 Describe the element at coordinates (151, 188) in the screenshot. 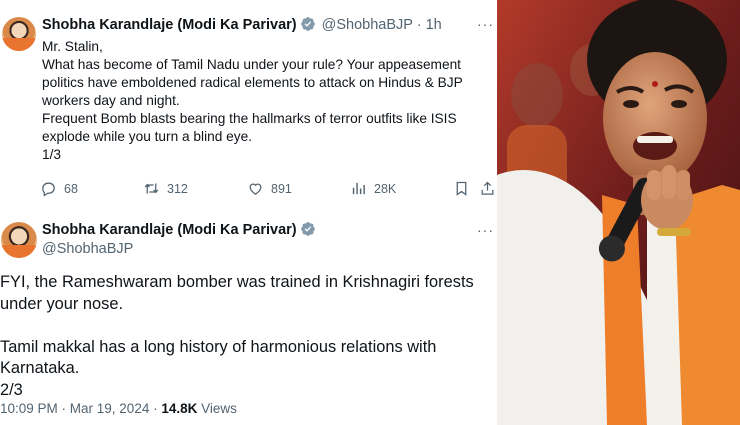

I see `repost-arrows-icon` at that location.